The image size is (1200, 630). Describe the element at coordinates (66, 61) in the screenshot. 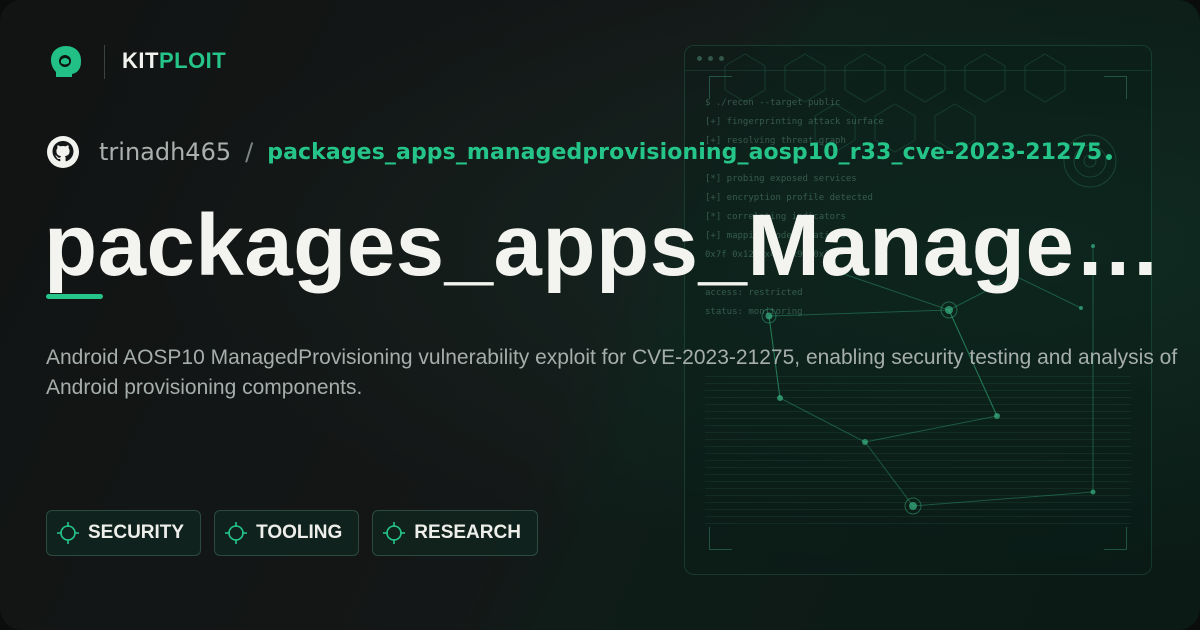

I see `kitploit-logo-icon` at that location.